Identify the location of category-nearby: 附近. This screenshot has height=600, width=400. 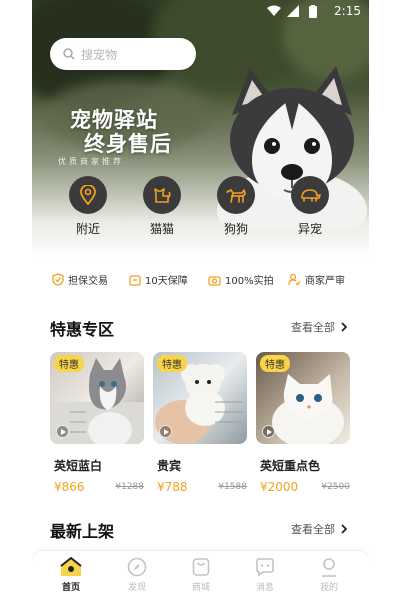
(88, 206).